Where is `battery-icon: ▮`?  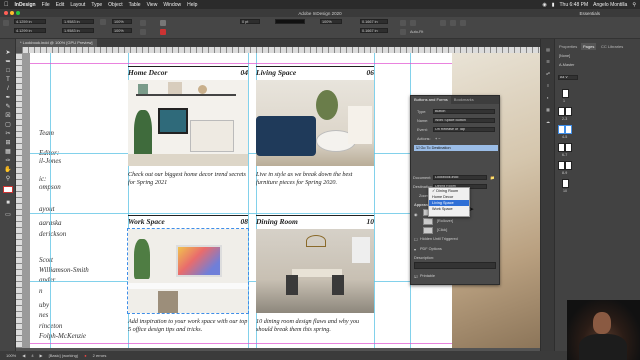 battery-icon: ▮ is located at coordinates (553, 5).